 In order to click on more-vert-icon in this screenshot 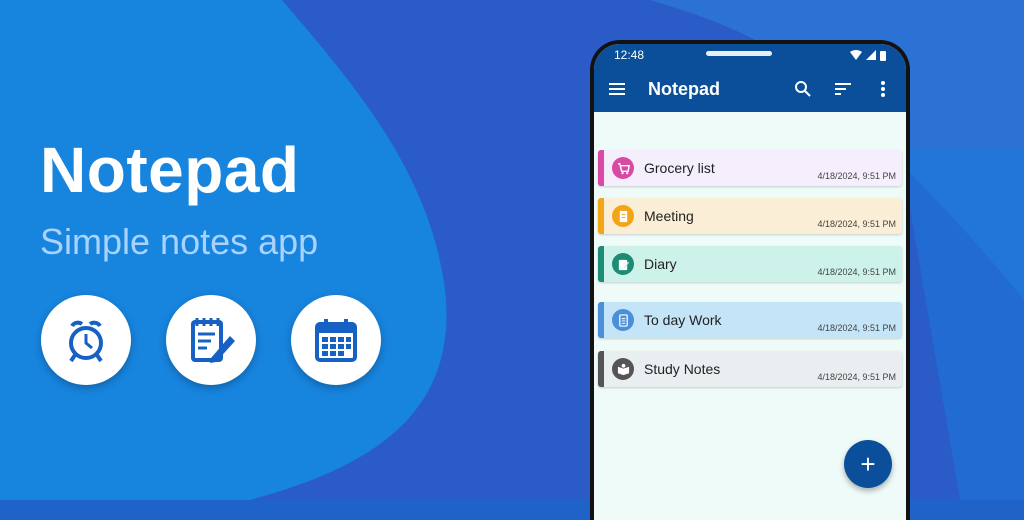, I will do `click(883, 89)`.